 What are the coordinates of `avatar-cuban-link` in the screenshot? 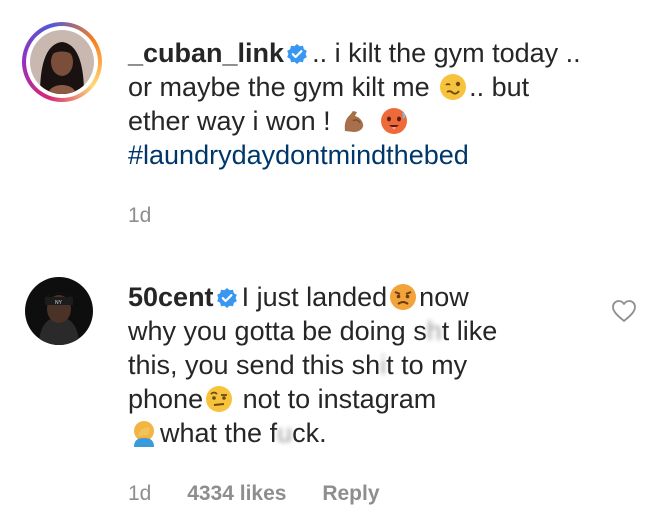 It's located at (62, 62).